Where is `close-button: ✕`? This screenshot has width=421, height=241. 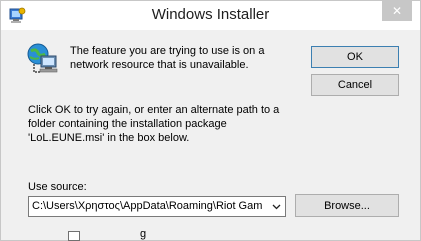
close-button: ✕ is located at coordinates (397, 11).